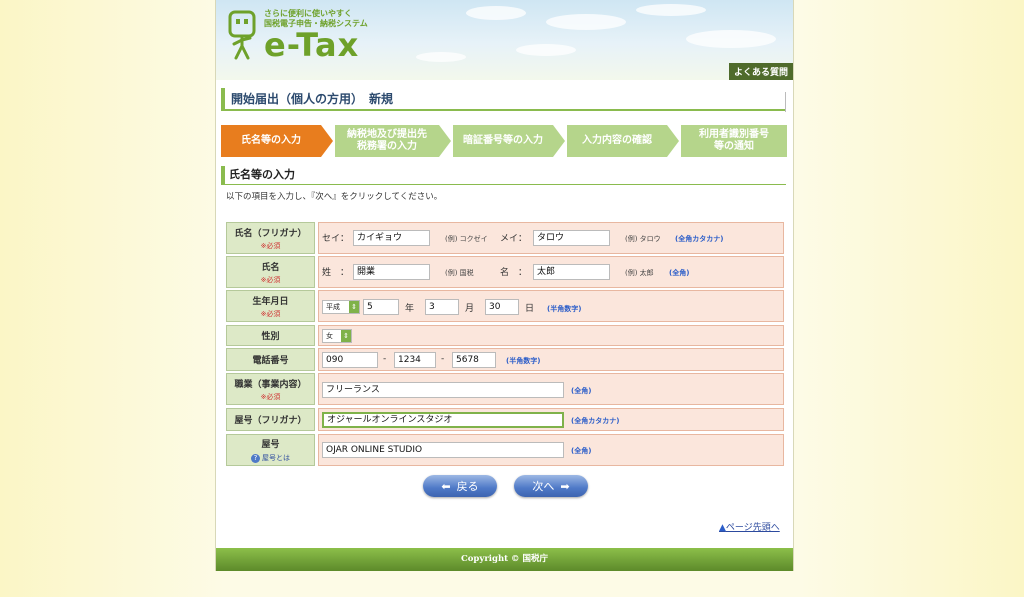 This screenshot has width=1024, height=597. What do you see at coordinates (270, 361) in the screenshot?
I see `label-phone: 電話番号` at bounding box center [270, 361].